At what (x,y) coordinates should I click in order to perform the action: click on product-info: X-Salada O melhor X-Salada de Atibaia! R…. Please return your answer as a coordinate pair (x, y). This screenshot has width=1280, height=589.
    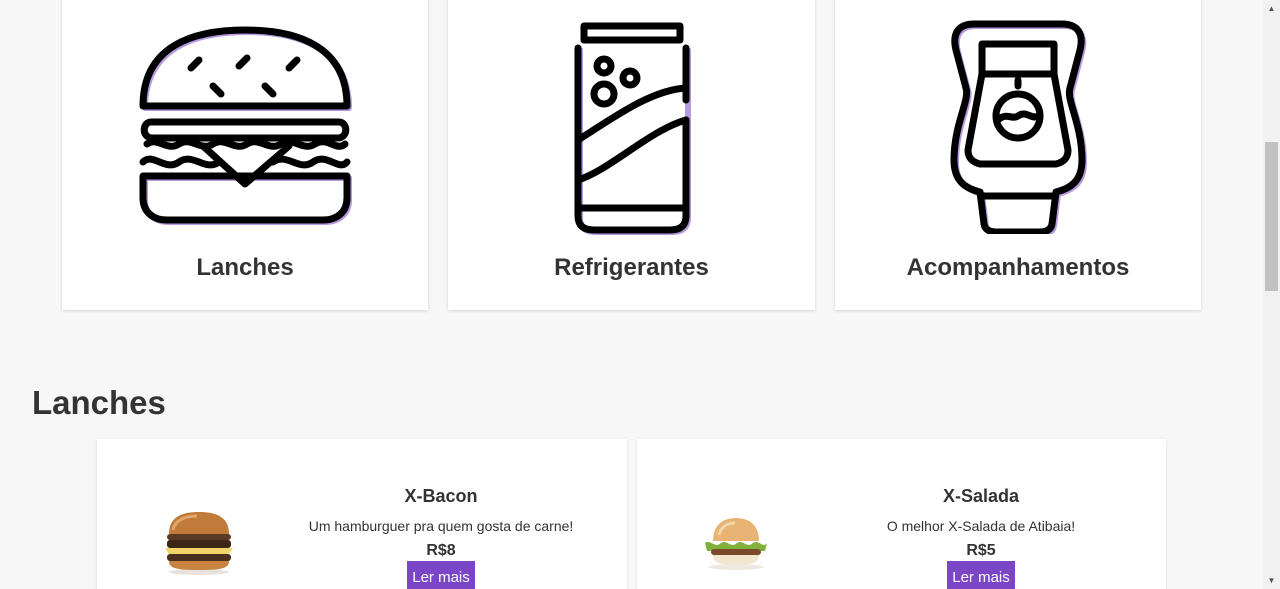
    Looking at the image, I should click on (981, 537).